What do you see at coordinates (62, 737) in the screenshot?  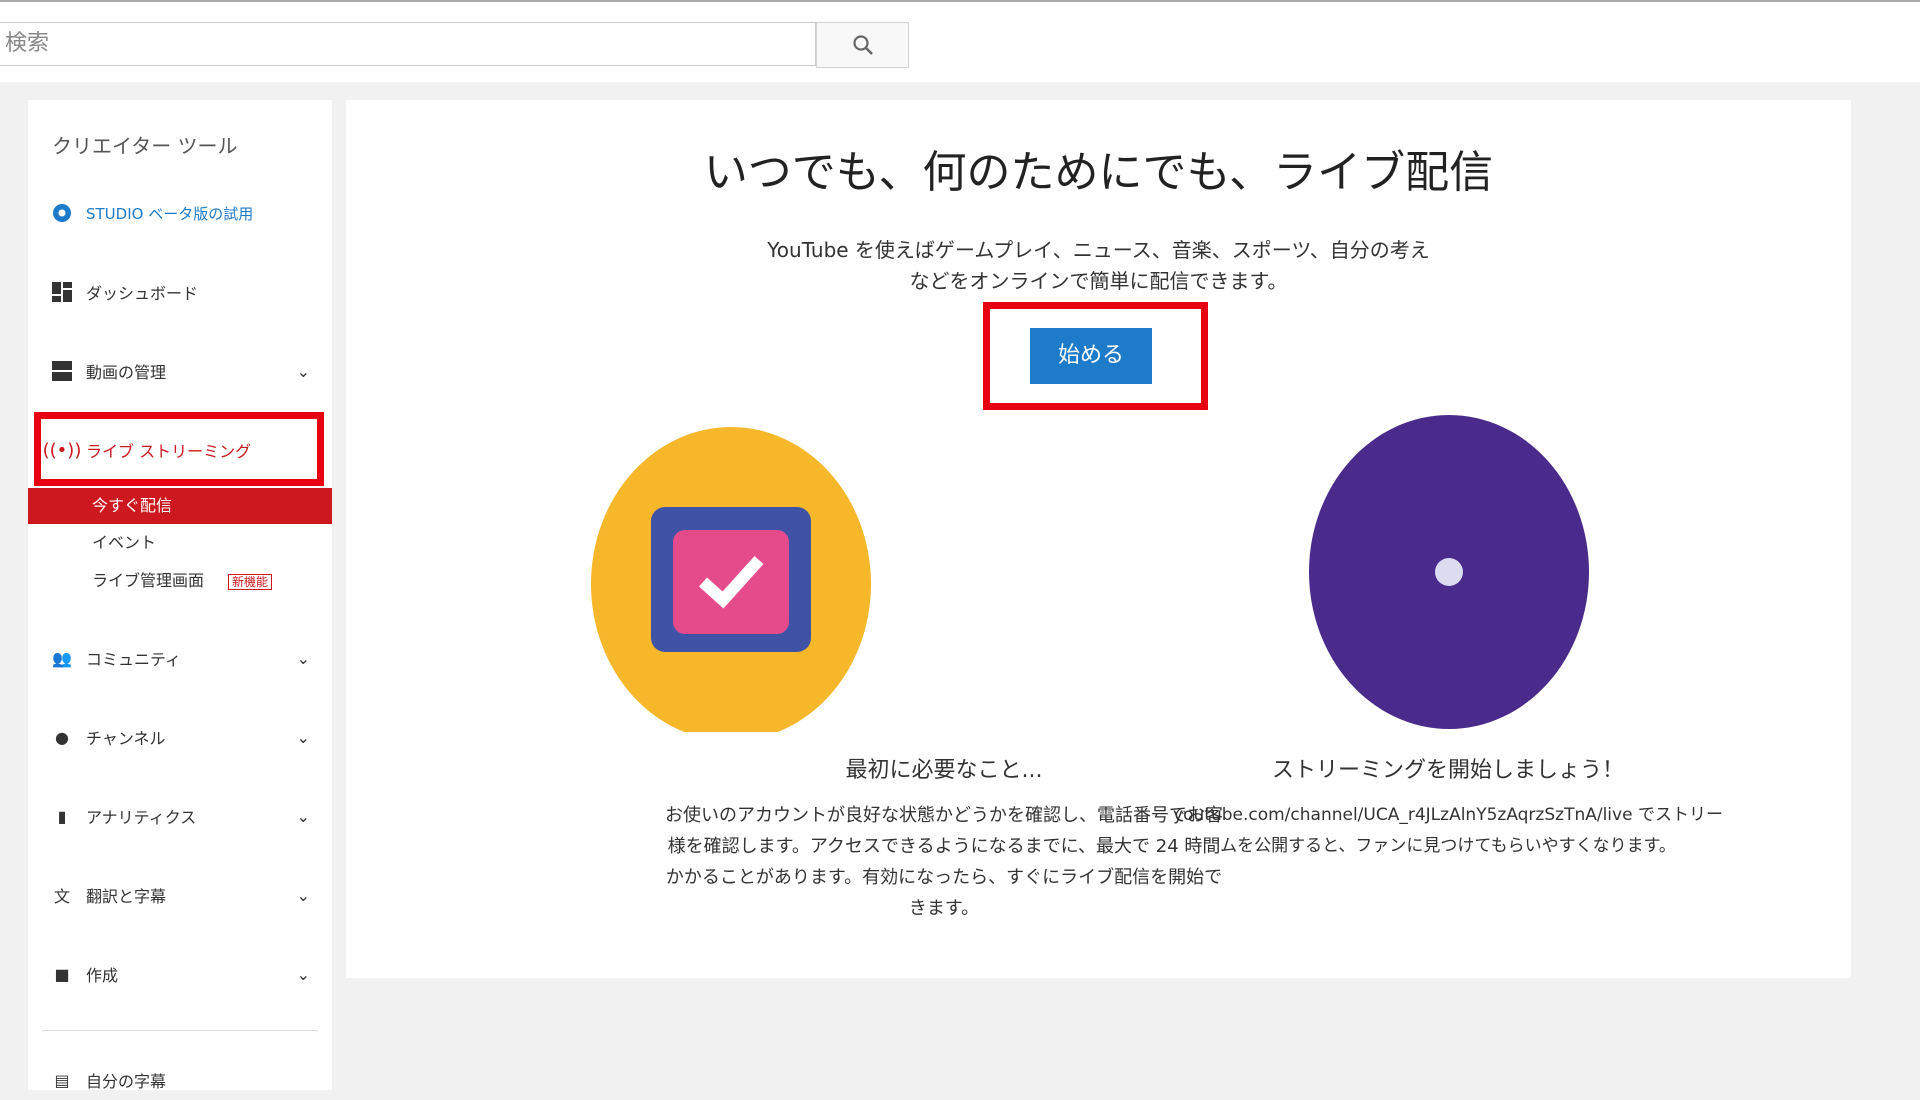 I see `account-icon: ●` at bounding box center [62, 737].